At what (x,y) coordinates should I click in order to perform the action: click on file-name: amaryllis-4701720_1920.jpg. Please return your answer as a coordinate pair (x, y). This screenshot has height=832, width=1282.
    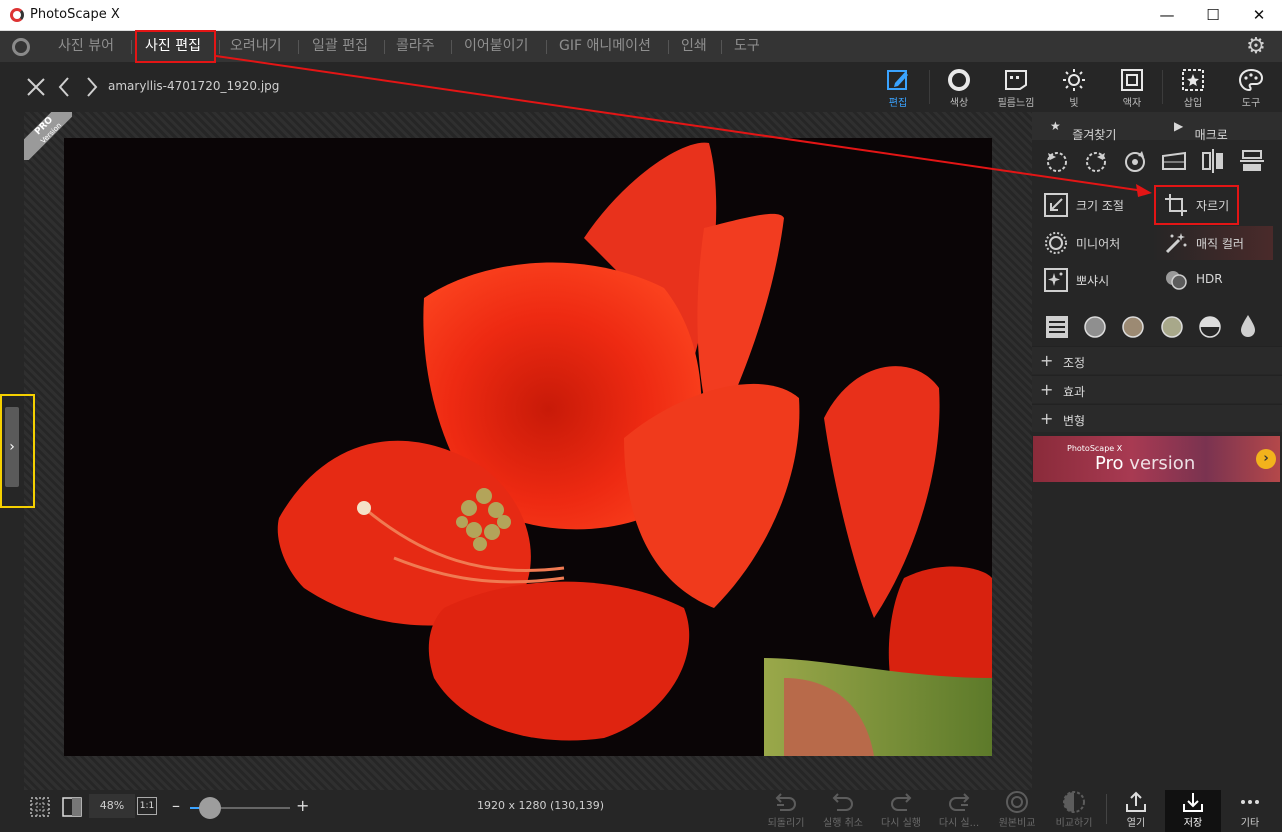
    Looking at the image, I should click on (194, 86).